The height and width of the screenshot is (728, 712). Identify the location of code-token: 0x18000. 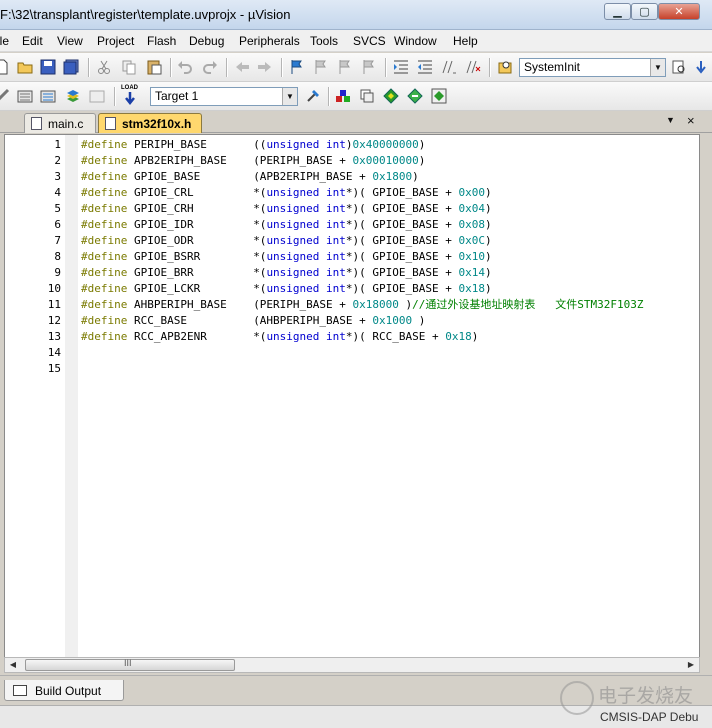
(375, 304).